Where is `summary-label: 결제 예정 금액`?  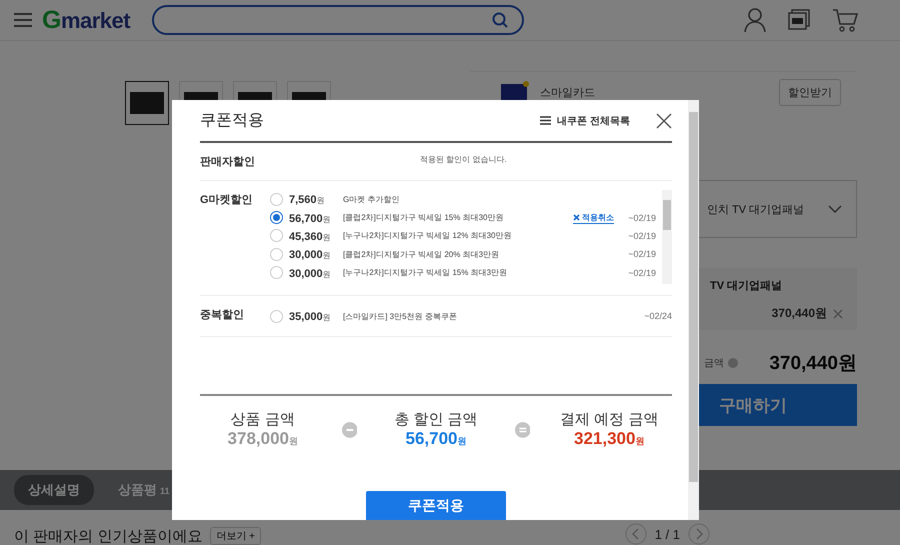 summary-label: 결제 예정 금액 is located at coordinates (609, 420).